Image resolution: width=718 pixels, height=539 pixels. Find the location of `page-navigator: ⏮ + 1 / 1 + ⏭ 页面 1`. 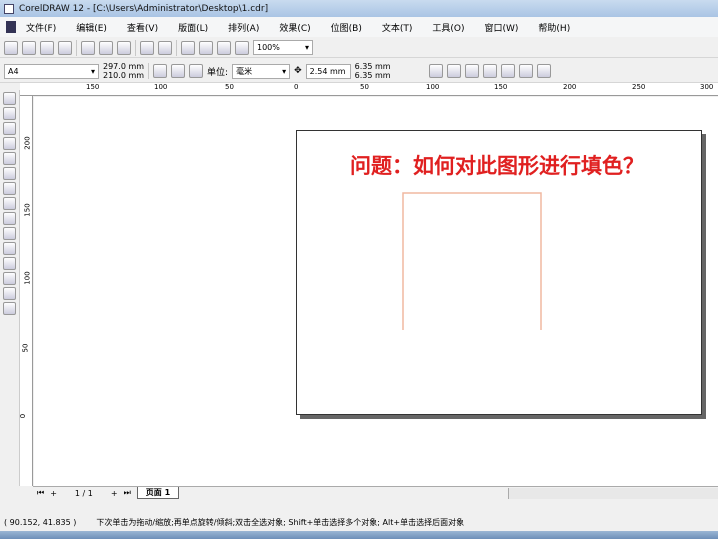

page-navigator: ⏮ + 1 / 1 + ⏭ 页面 1 is located at coordinates (375, 492).